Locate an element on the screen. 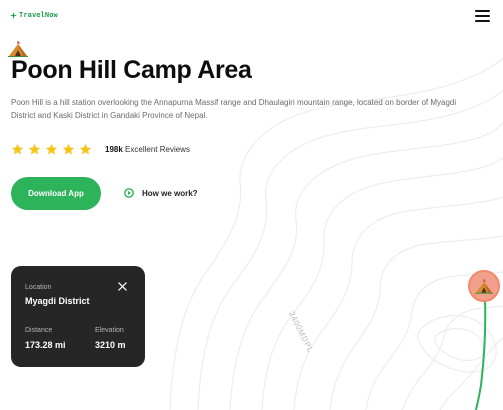 This screenshot has width=503, height=410. hamburger-menu-icon is located at coordinates (482, 16).